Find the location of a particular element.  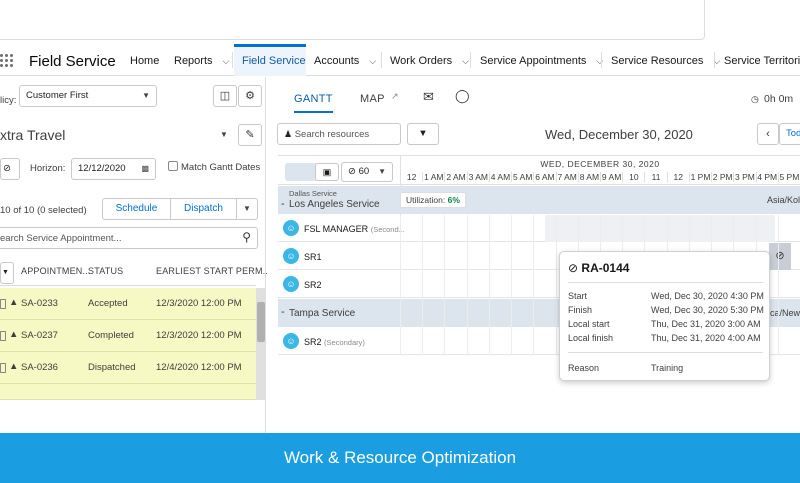

external-link-icon: ↗ is located at coordinates (395, 96).